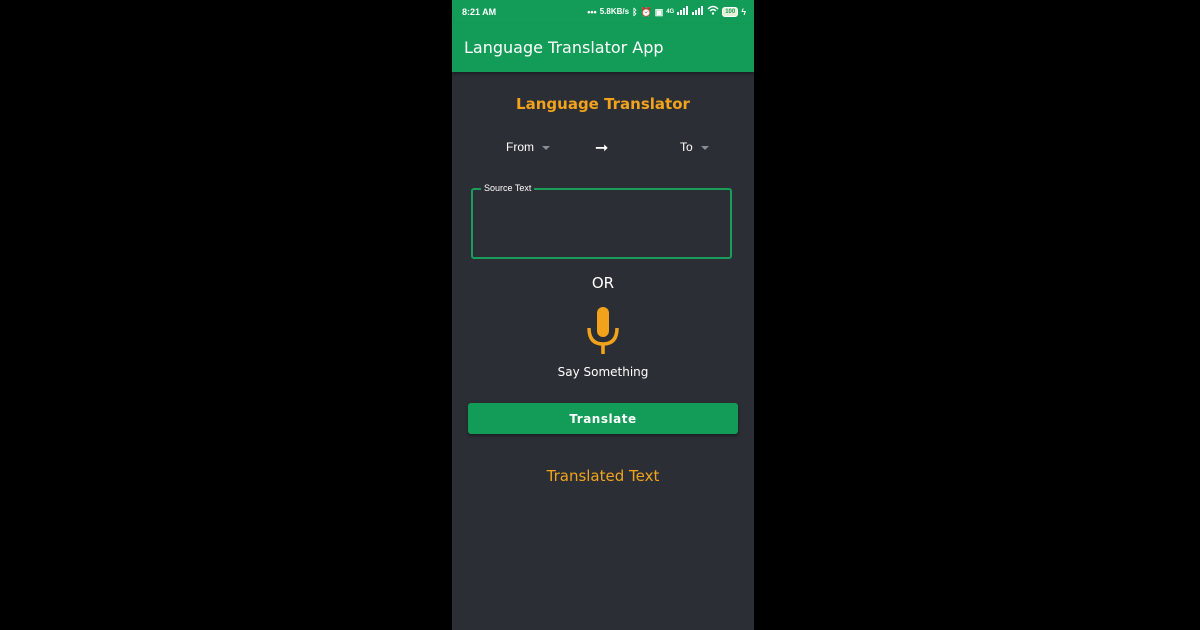 This screenshot has height=630, width=1200. What do you see at coordinates (603, 418) in the screenshot?
I see `translate-button: Translate` at bounding box center [603, 418].